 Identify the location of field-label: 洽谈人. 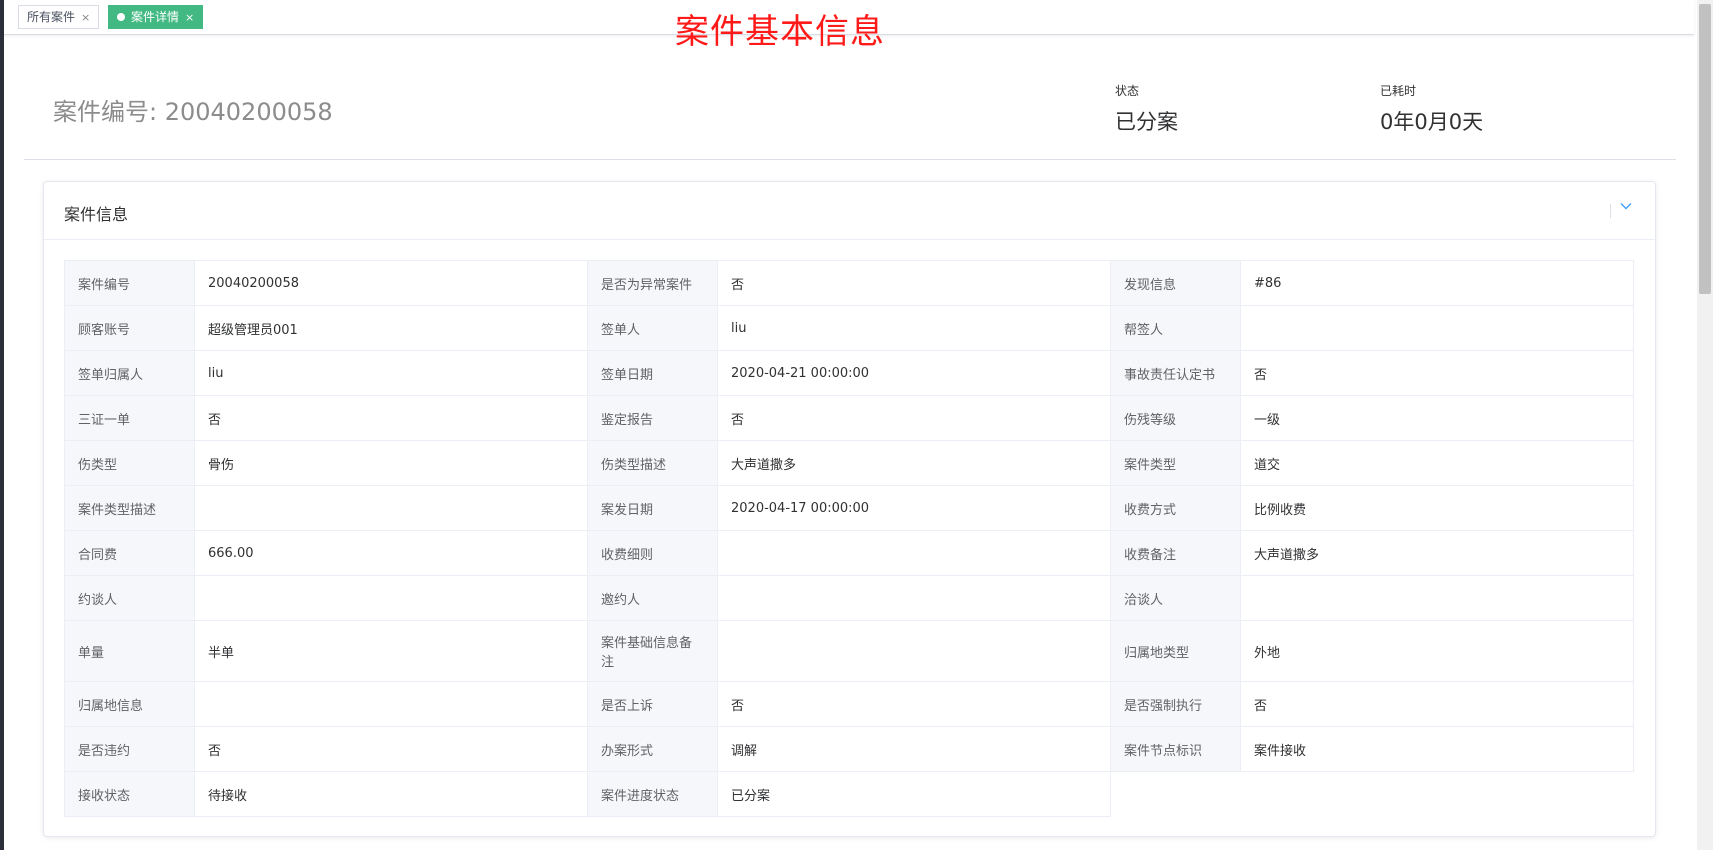
(1175, 598).